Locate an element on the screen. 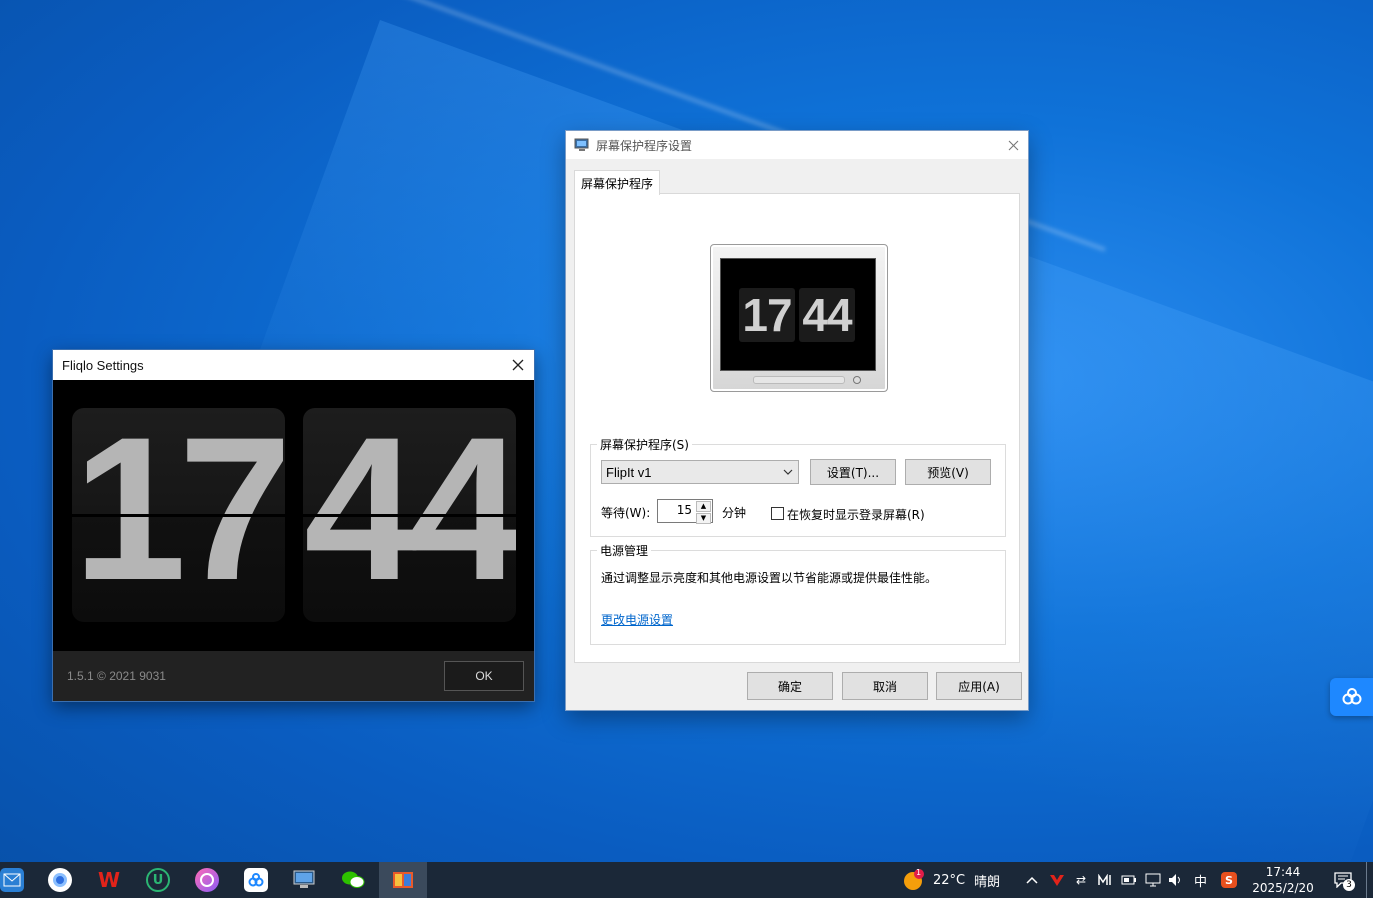 The image size is (1373, 898). power-led is located at coordinates (857, 380).